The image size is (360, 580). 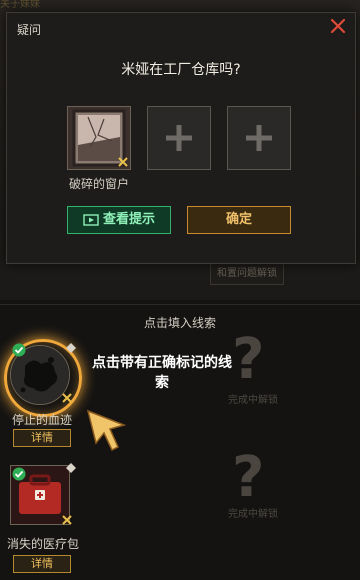 What do you see at coordinates (106, 430) in the screenshot?
I see `pointer-arrow-icon` at bounding box center [106, 430].